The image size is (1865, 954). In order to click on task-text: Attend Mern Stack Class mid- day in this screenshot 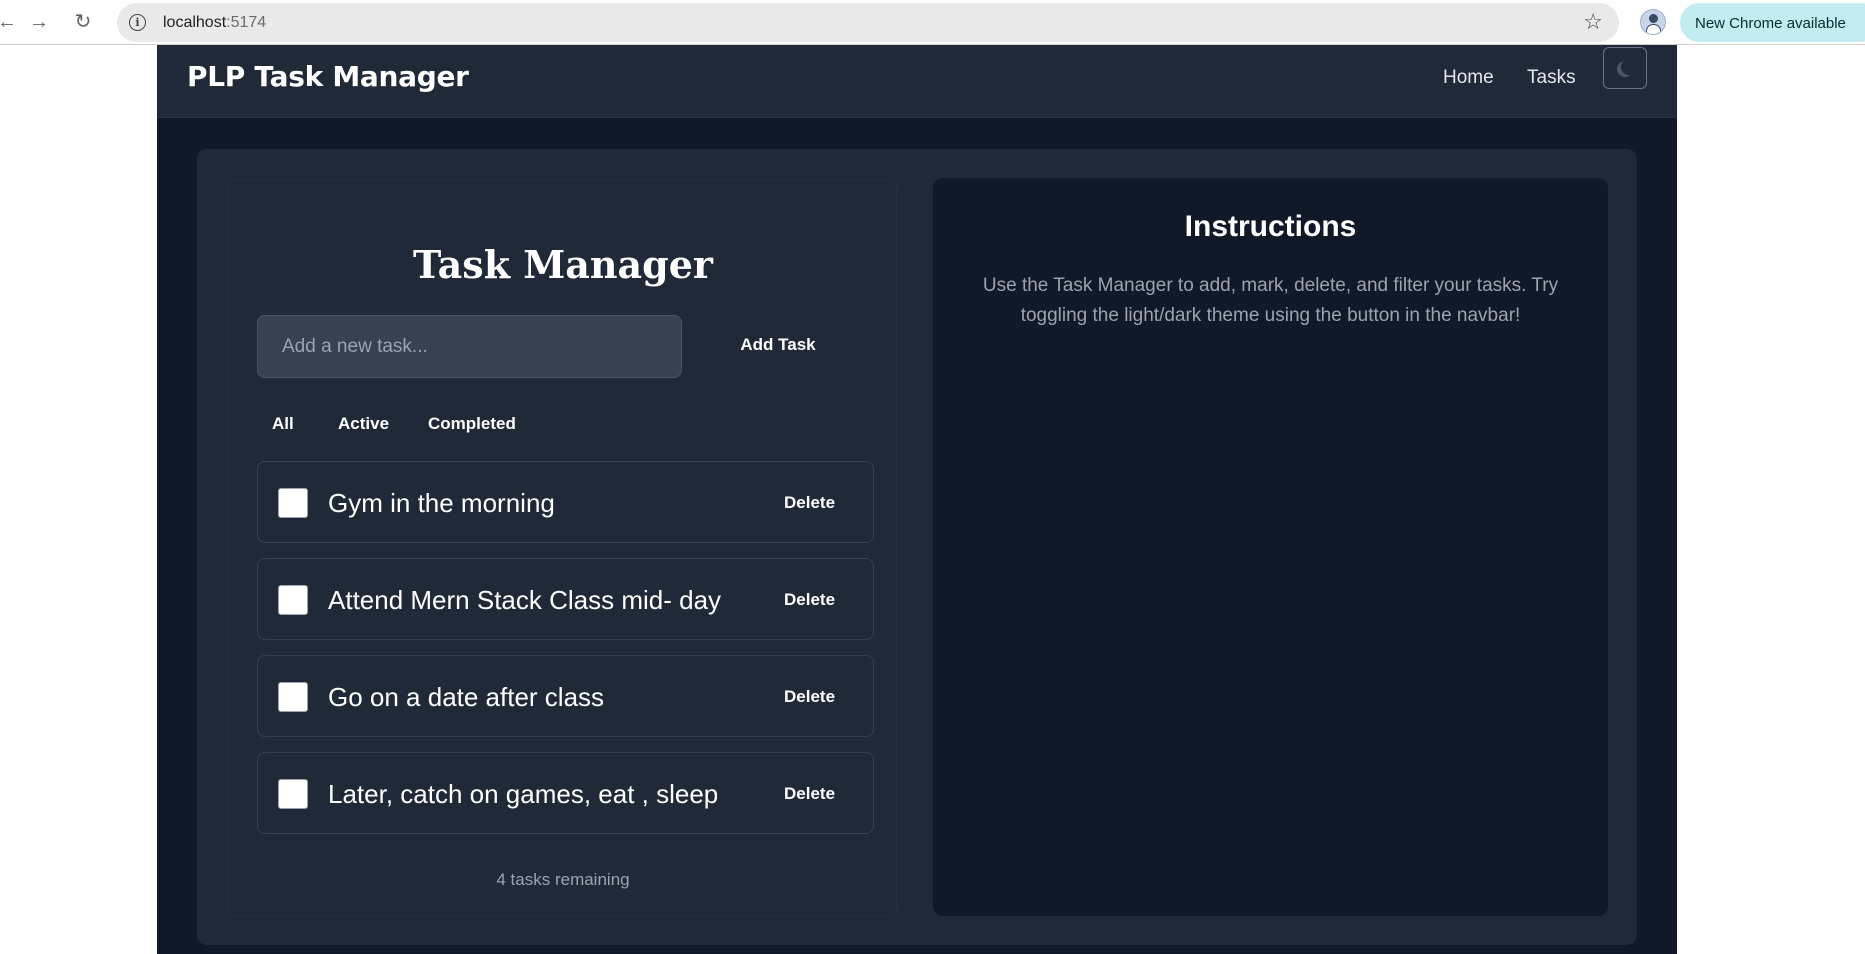, I will do `click(525, 600)`.